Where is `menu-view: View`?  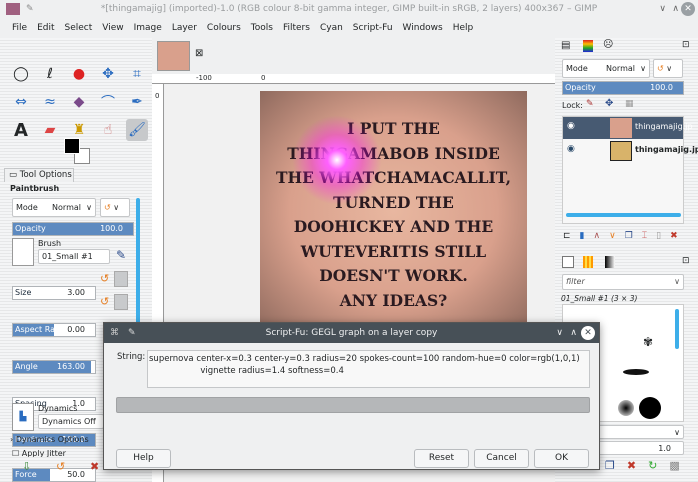 menu-view: View is located at coordinates (112, 28).